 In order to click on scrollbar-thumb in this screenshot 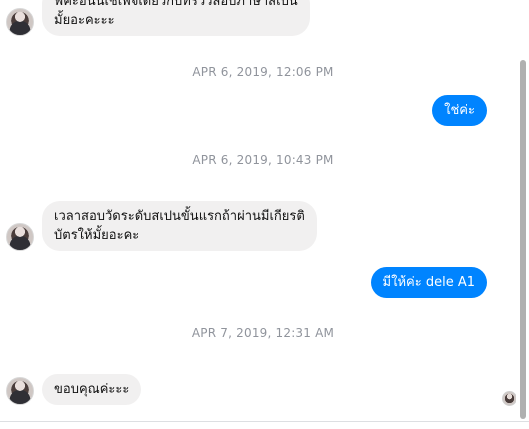, I will do `click(523, 239)`.